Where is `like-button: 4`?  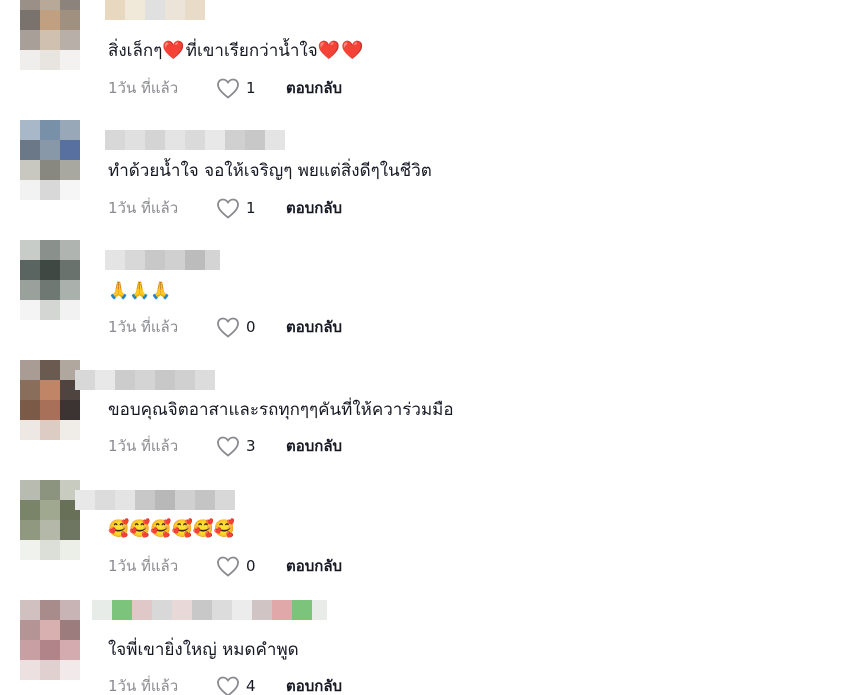 like-button: 4 is located at coordinates (246, 685).